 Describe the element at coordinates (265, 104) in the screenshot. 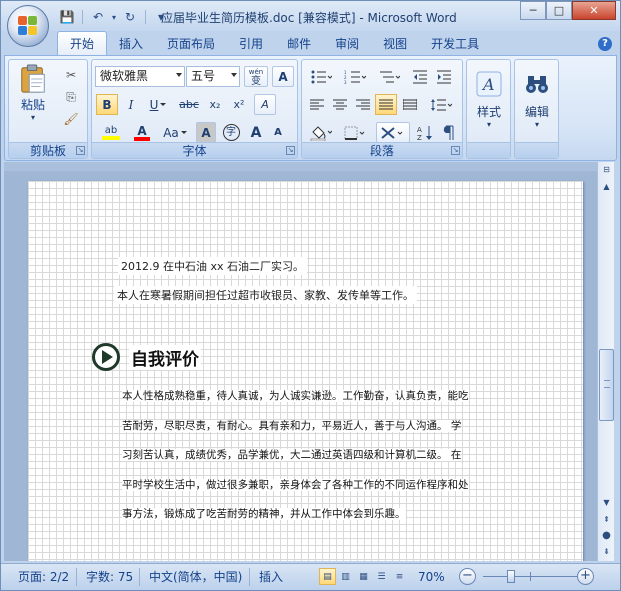

I see `clear-formatting-button: A` at that location.